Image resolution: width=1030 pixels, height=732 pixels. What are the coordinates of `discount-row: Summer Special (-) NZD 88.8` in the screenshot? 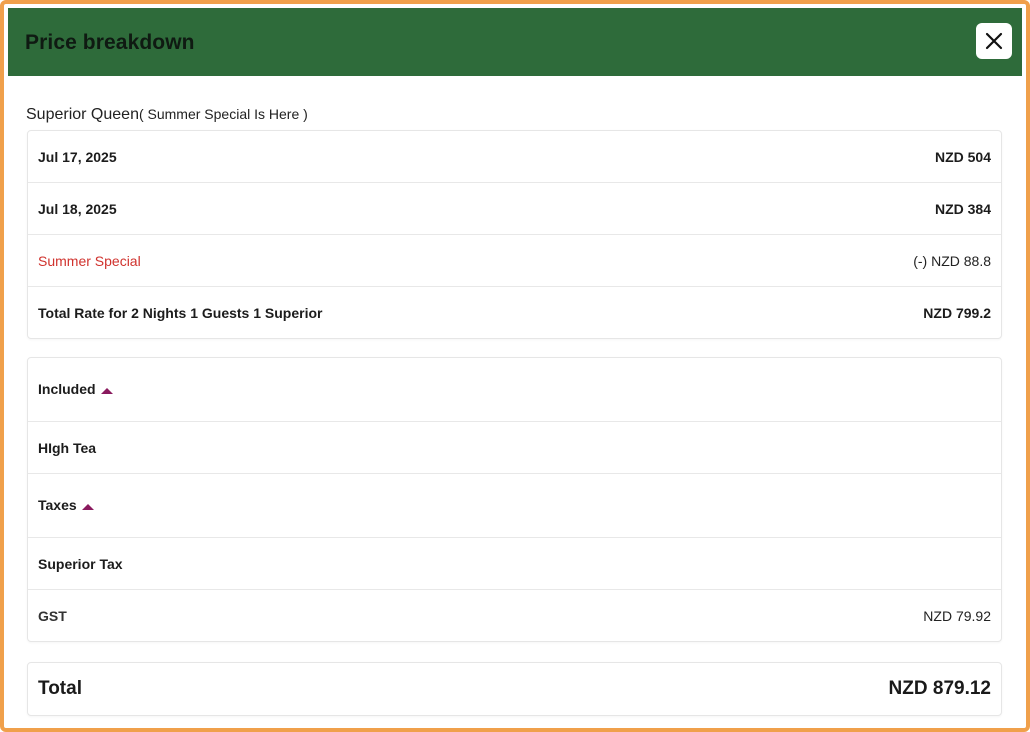 It's located at (514, 261).